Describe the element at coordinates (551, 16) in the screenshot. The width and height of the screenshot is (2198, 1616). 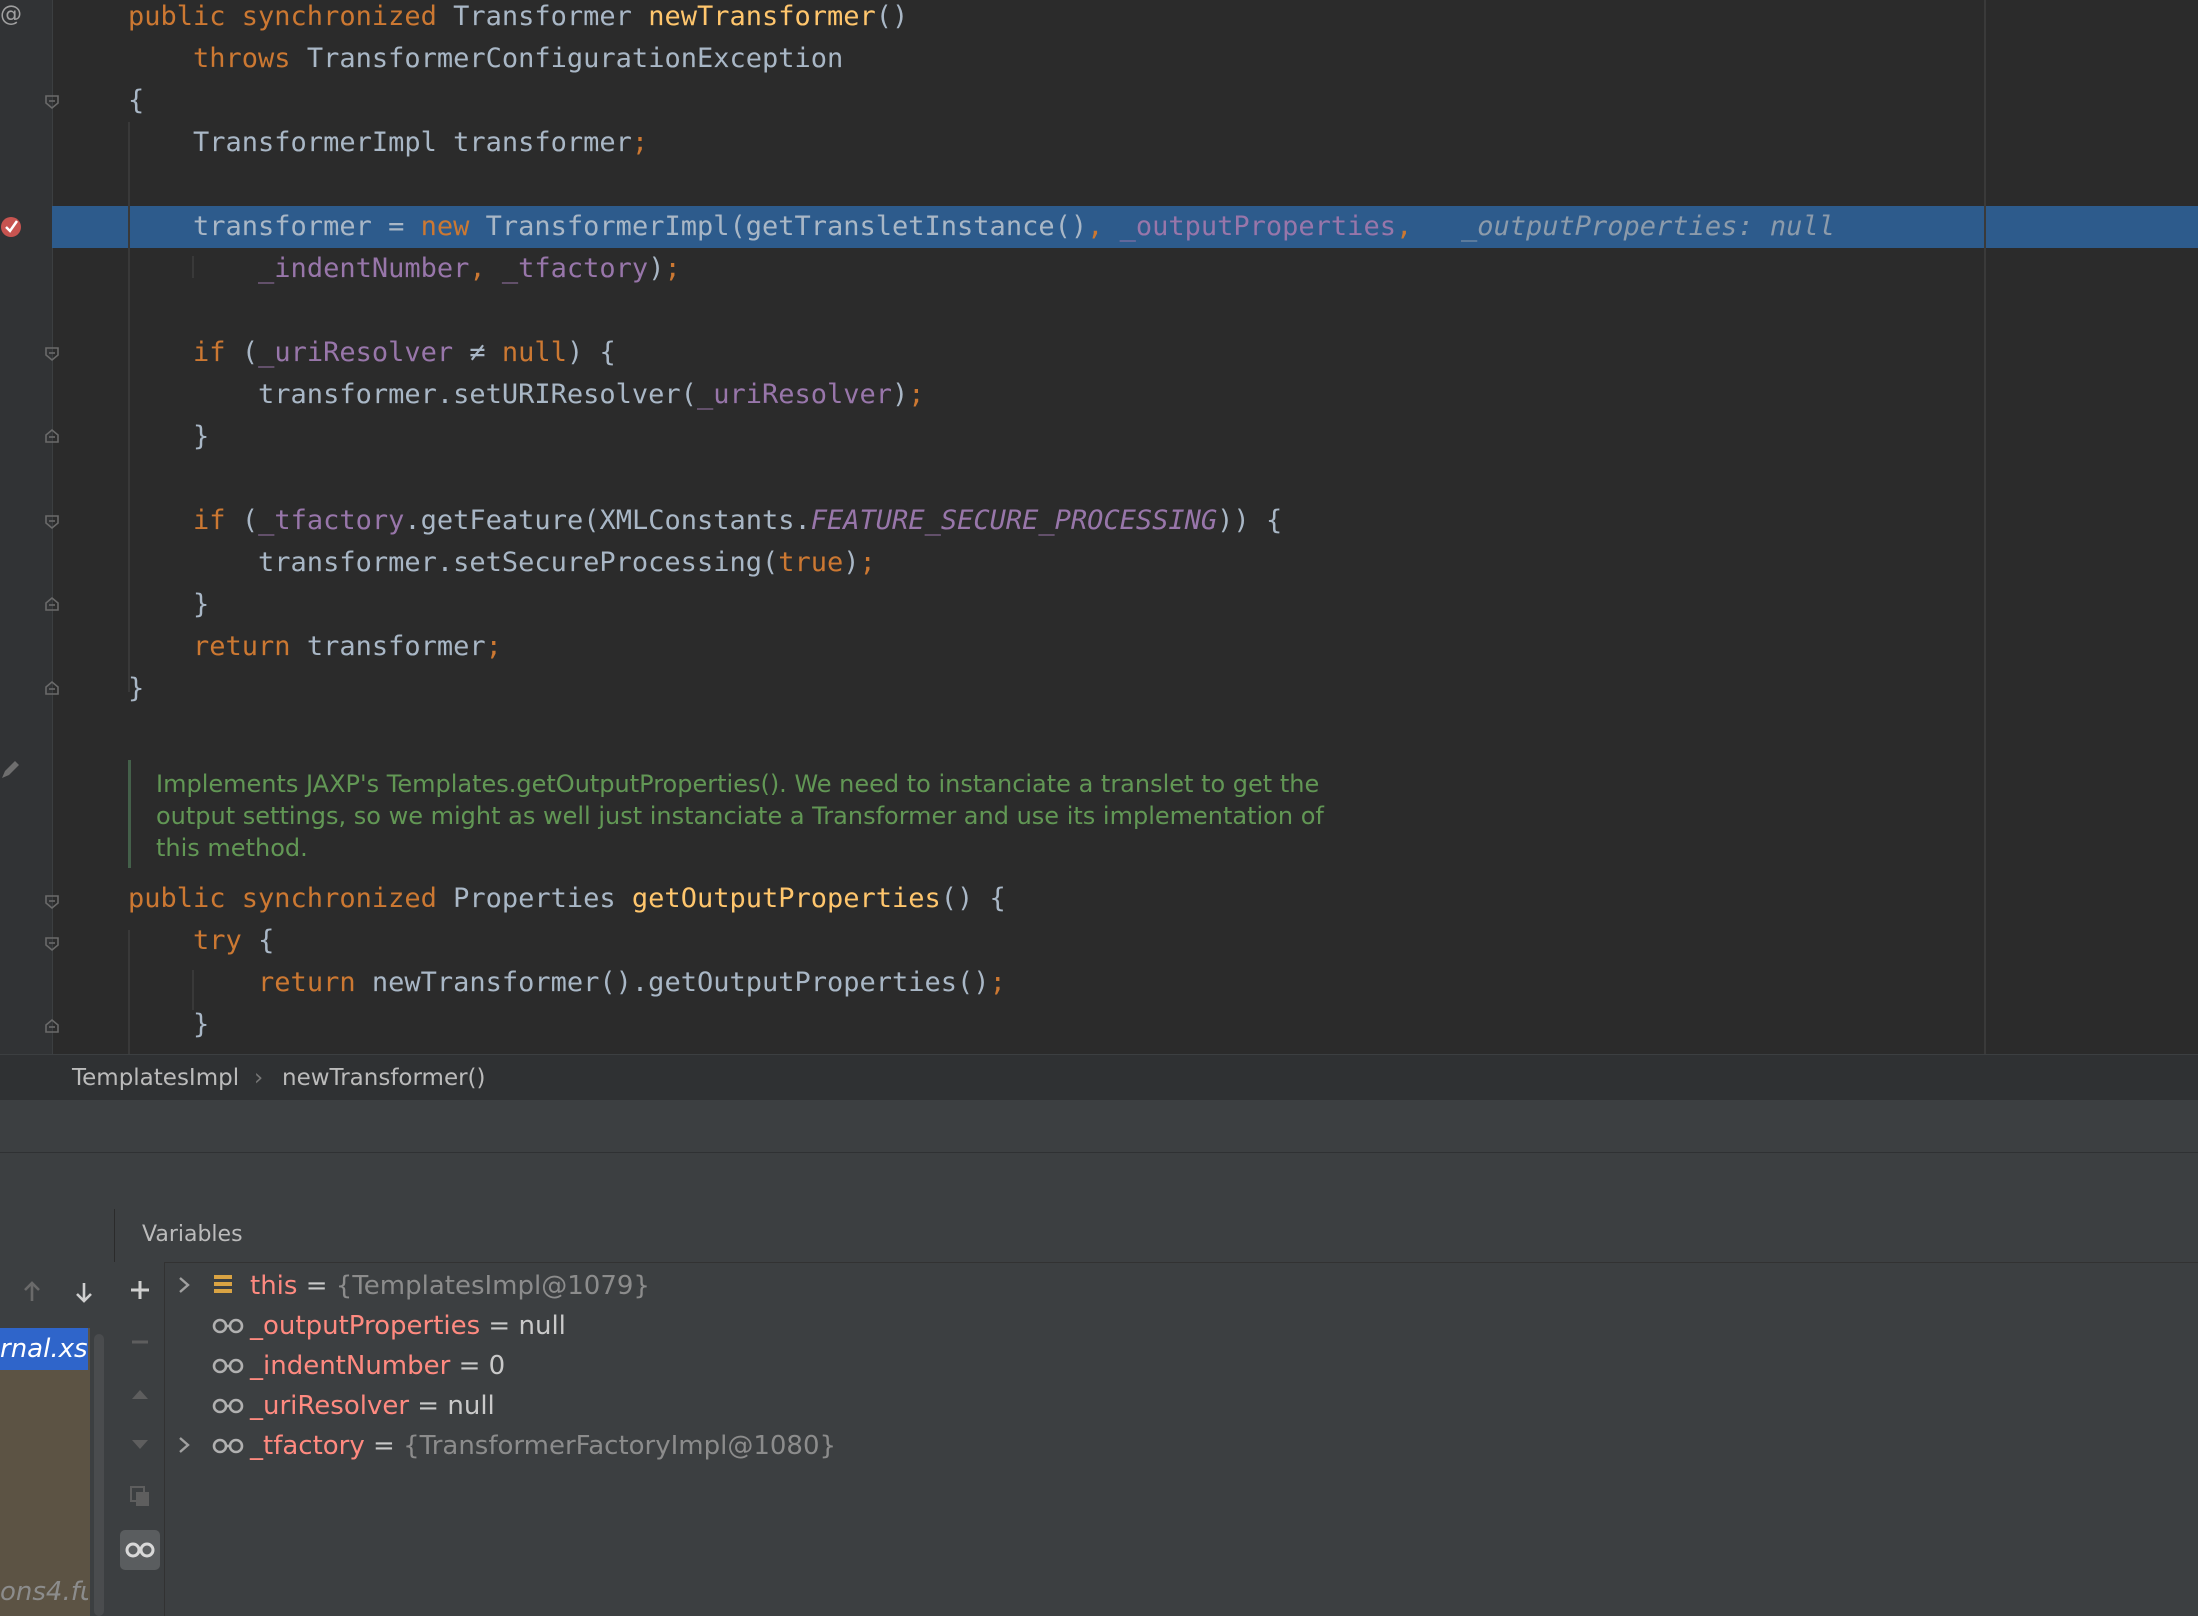
I see `code-token: Transformer` at that location.